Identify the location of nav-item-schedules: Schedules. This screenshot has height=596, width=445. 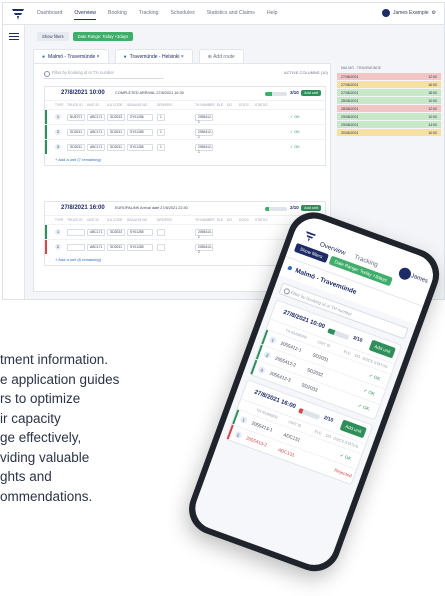
(182, 15).